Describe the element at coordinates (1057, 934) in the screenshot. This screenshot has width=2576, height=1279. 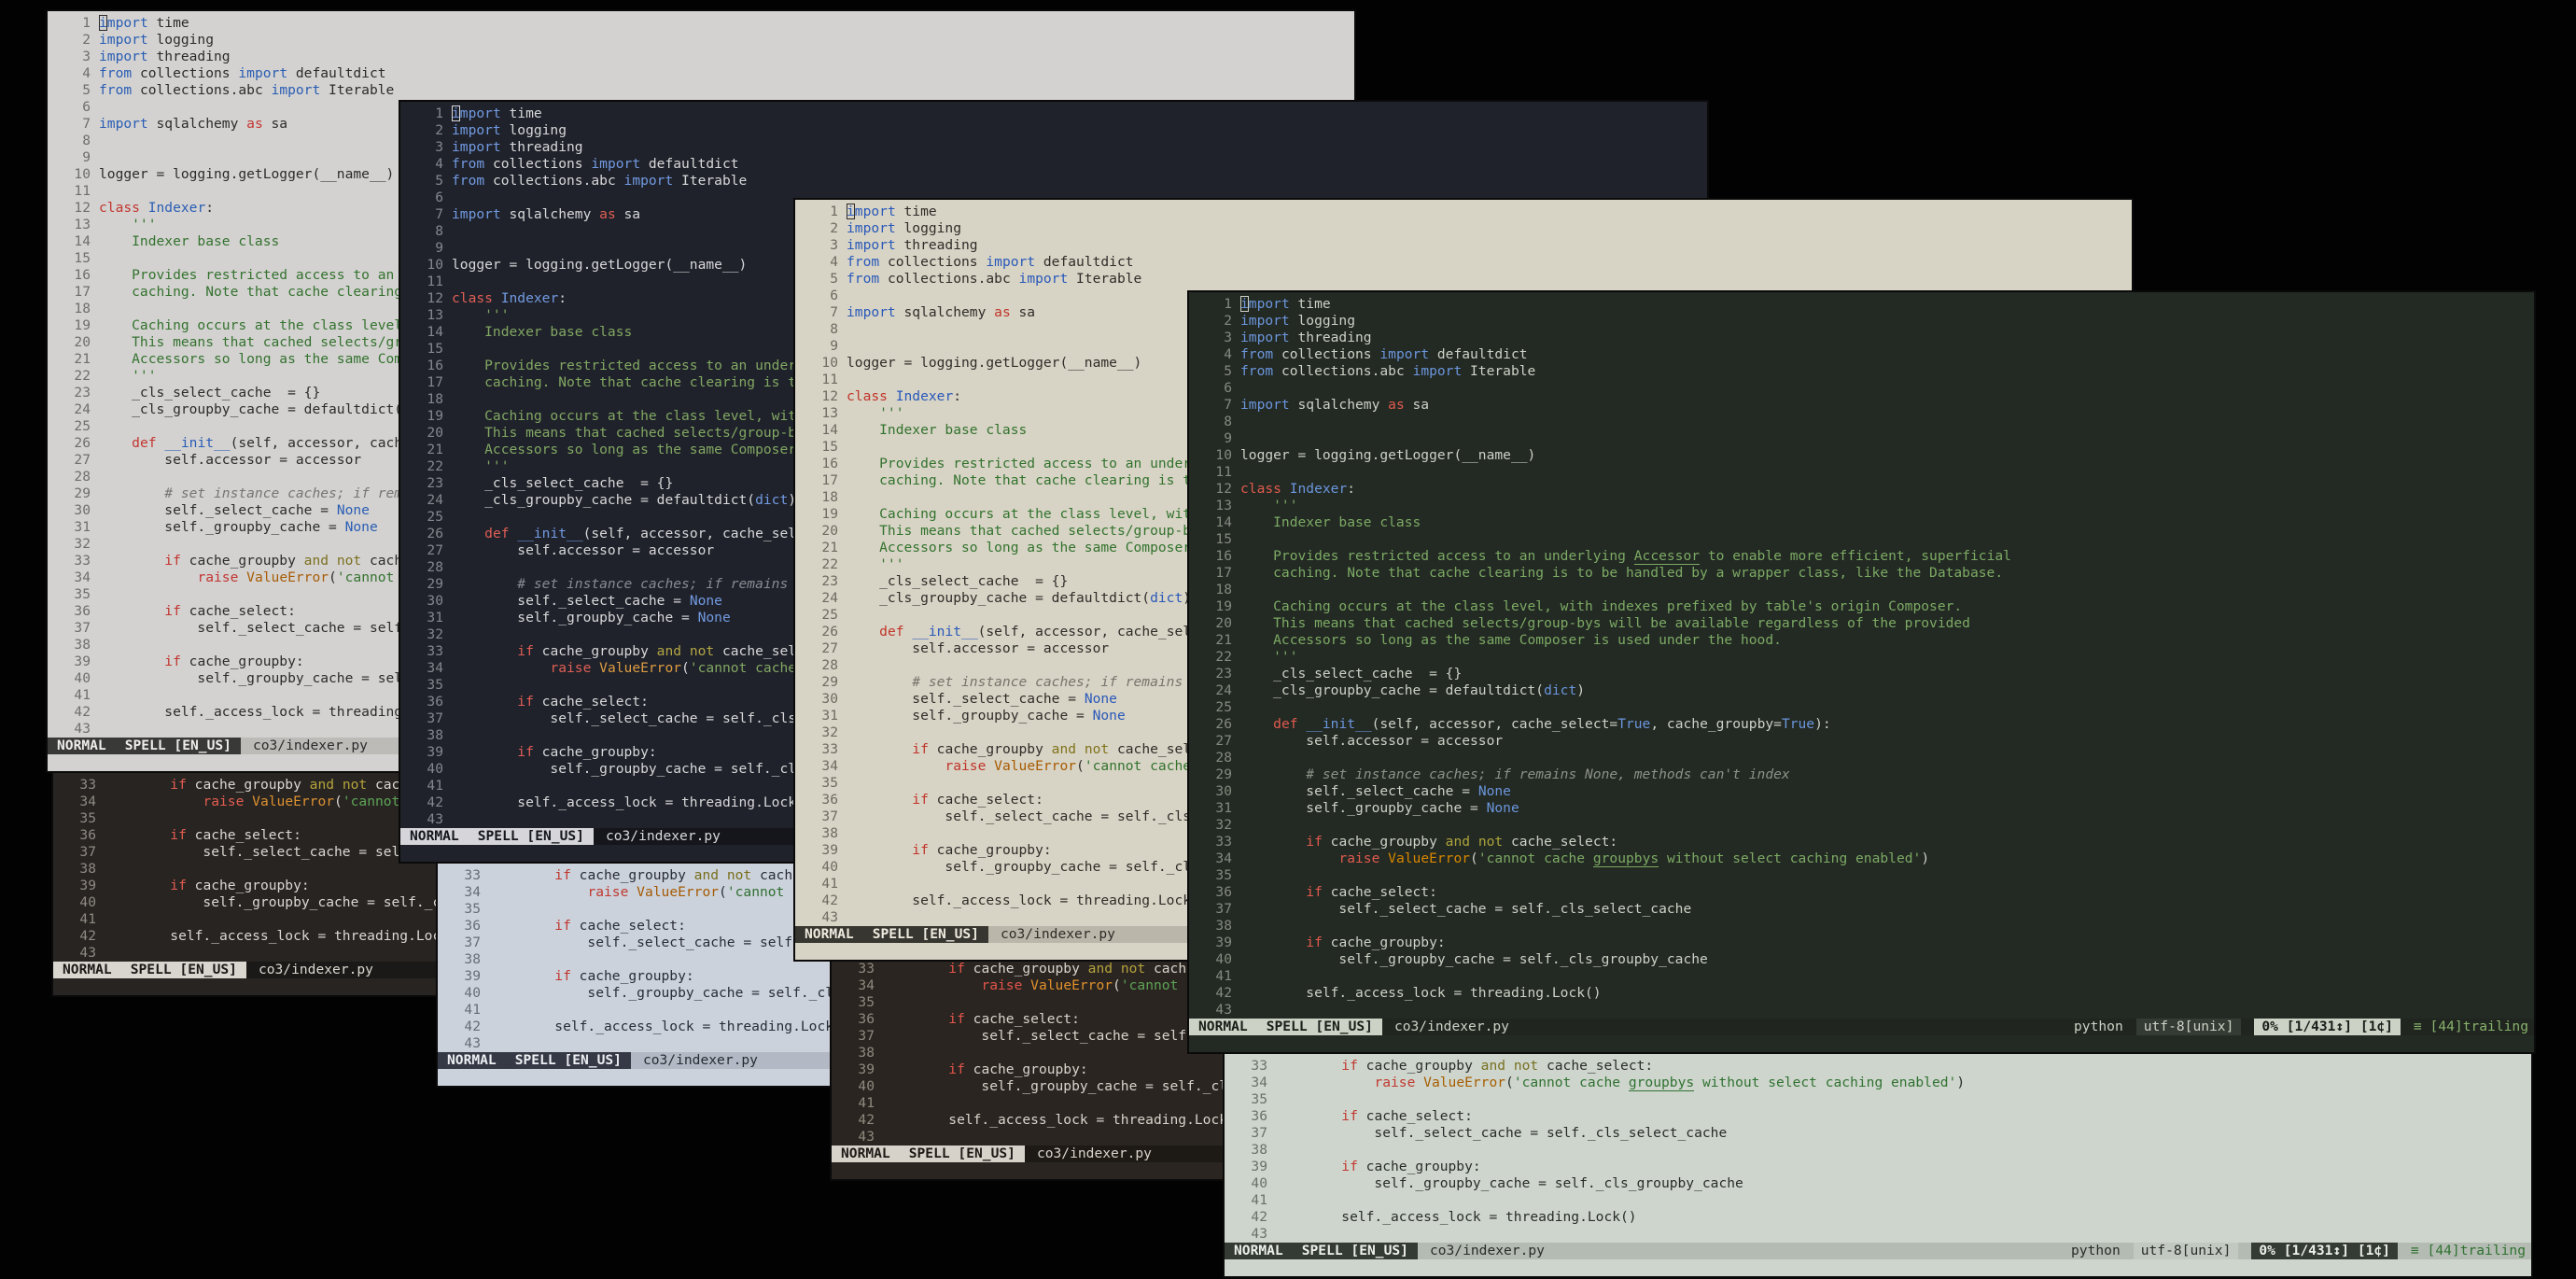
I see `file-name: co3/indexer.py` at that location.